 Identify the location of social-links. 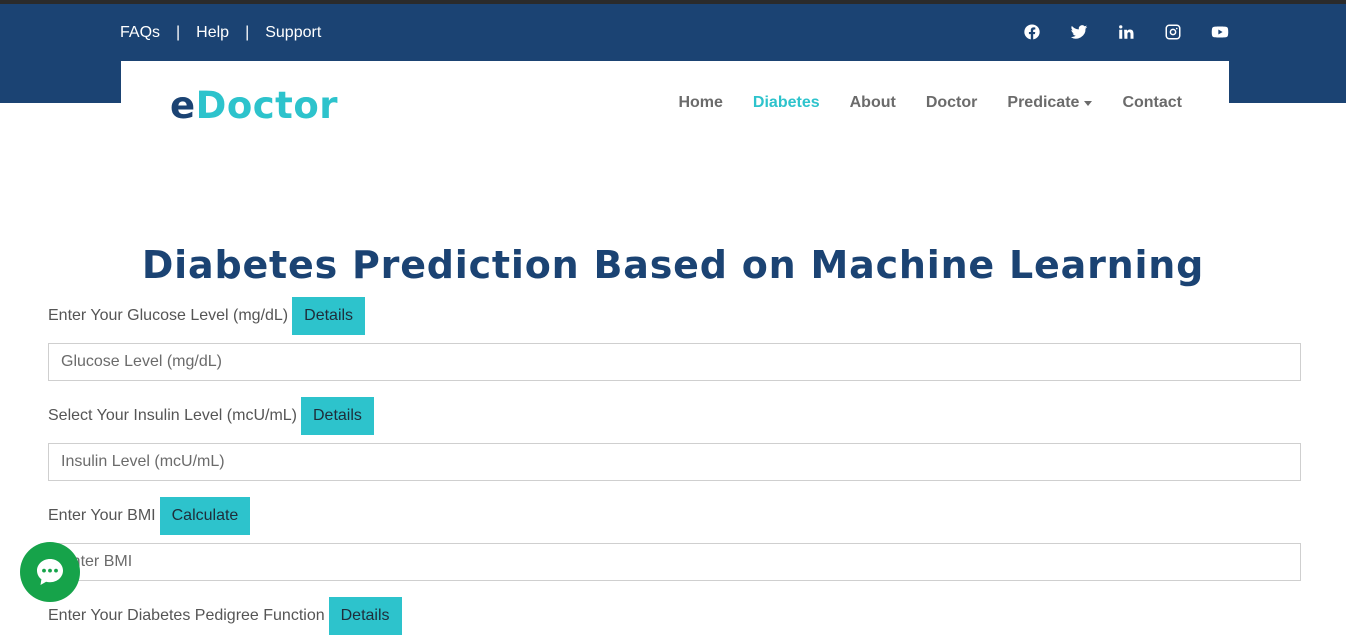
(1126, 32).